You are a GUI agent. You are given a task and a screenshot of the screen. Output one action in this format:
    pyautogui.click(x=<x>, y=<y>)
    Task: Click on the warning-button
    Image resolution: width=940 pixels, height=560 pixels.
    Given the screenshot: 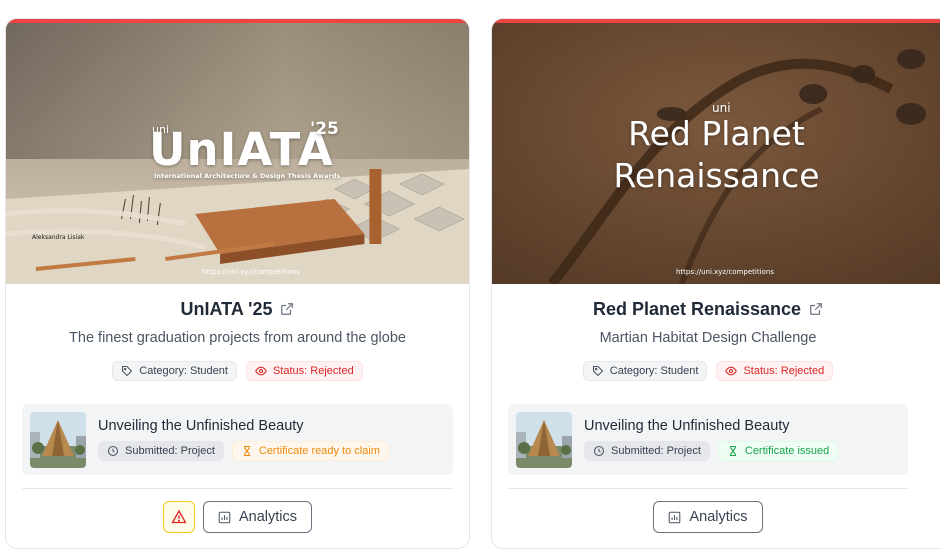 What is the action you would take?
    pyautogui.click(x=178, y=517)
    